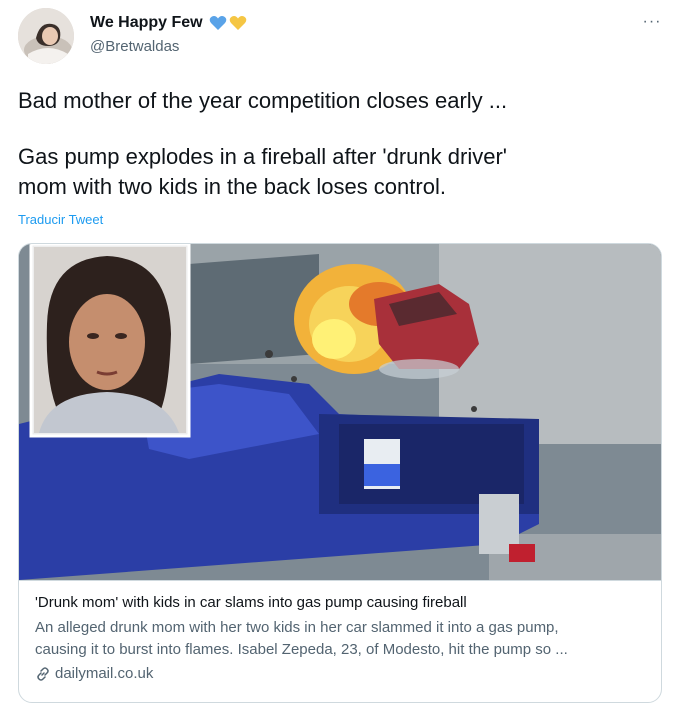  What do you see at coordinates (43, 673) in the screenshot?
I see `link-icon` at bounding box center [43, 673].